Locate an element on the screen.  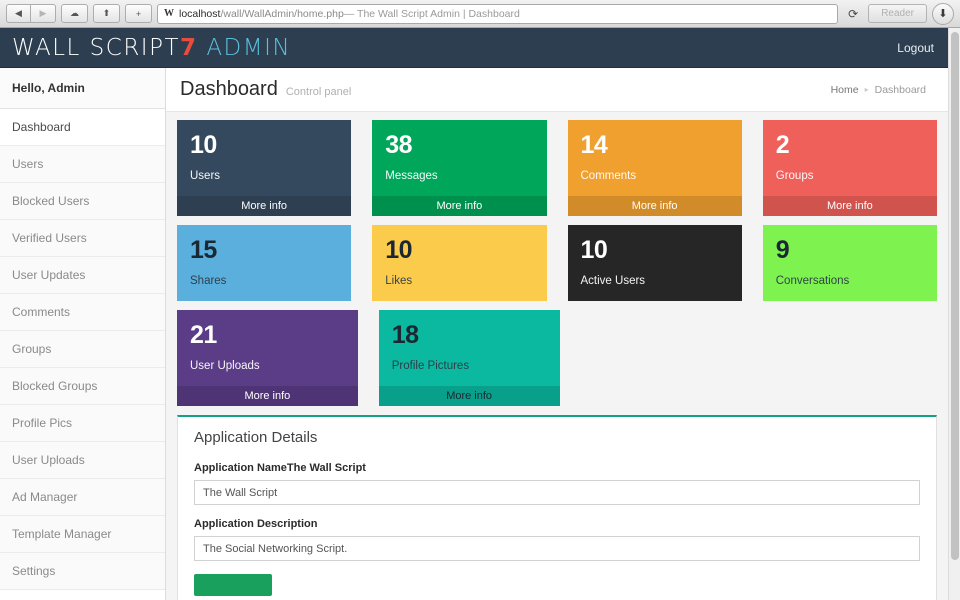
application-description-label: Application Description is located at coordinates (256, 524).